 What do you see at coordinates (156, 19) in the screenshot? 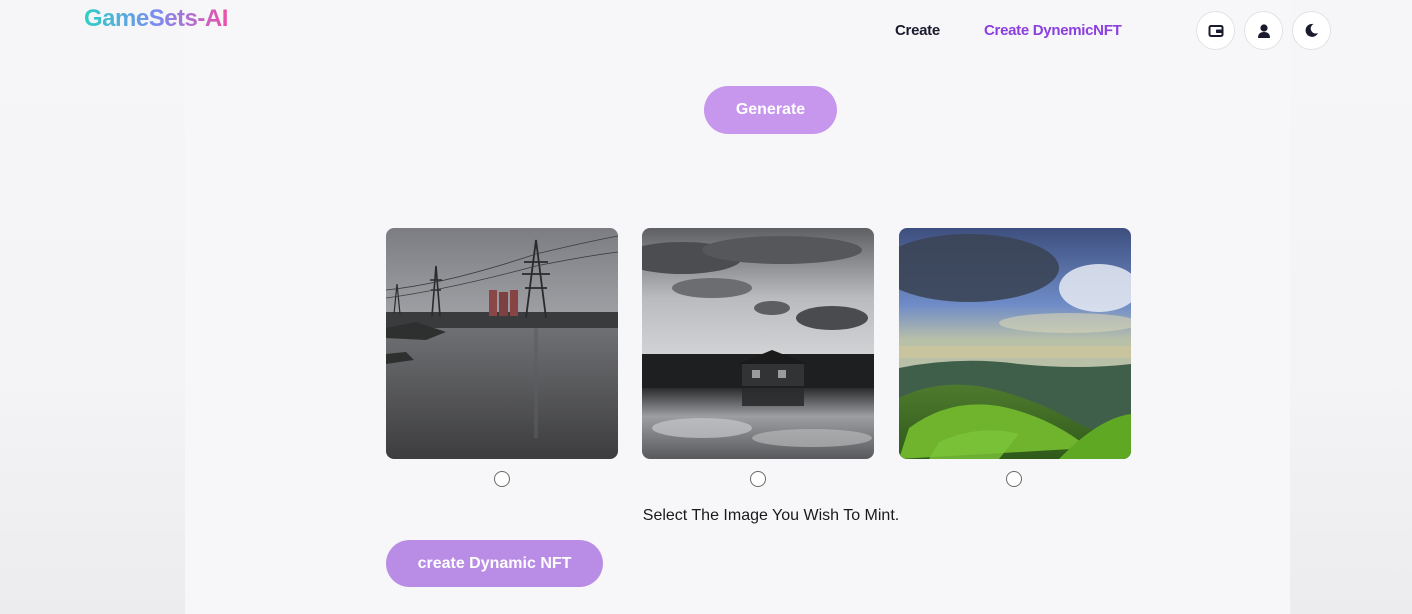
I see `logo: GameSets-AI` at bounding box center [156, 19].